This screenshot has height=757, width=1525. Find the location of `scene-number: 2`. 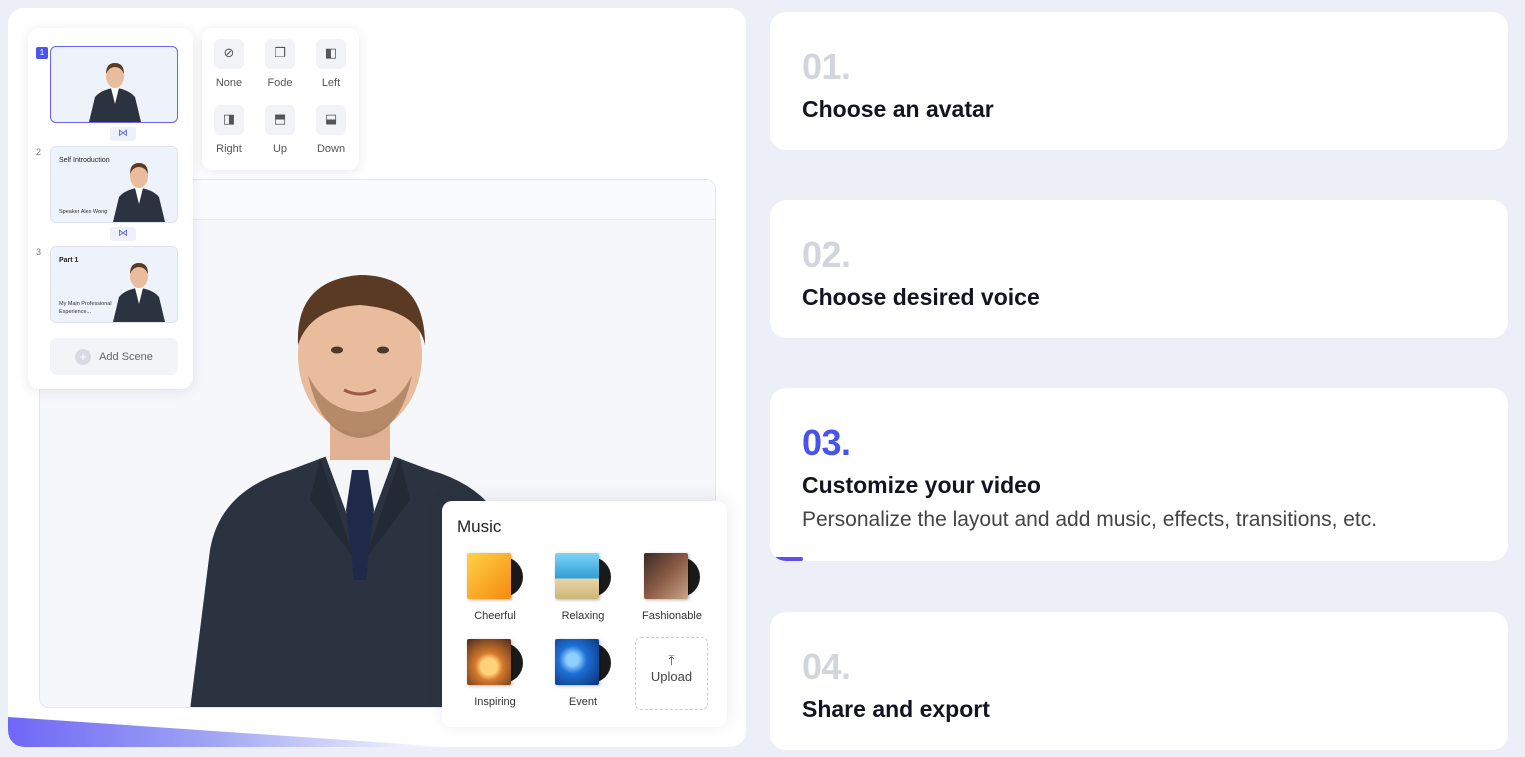

scene-number: 2 is located at coordinates (39, 152).